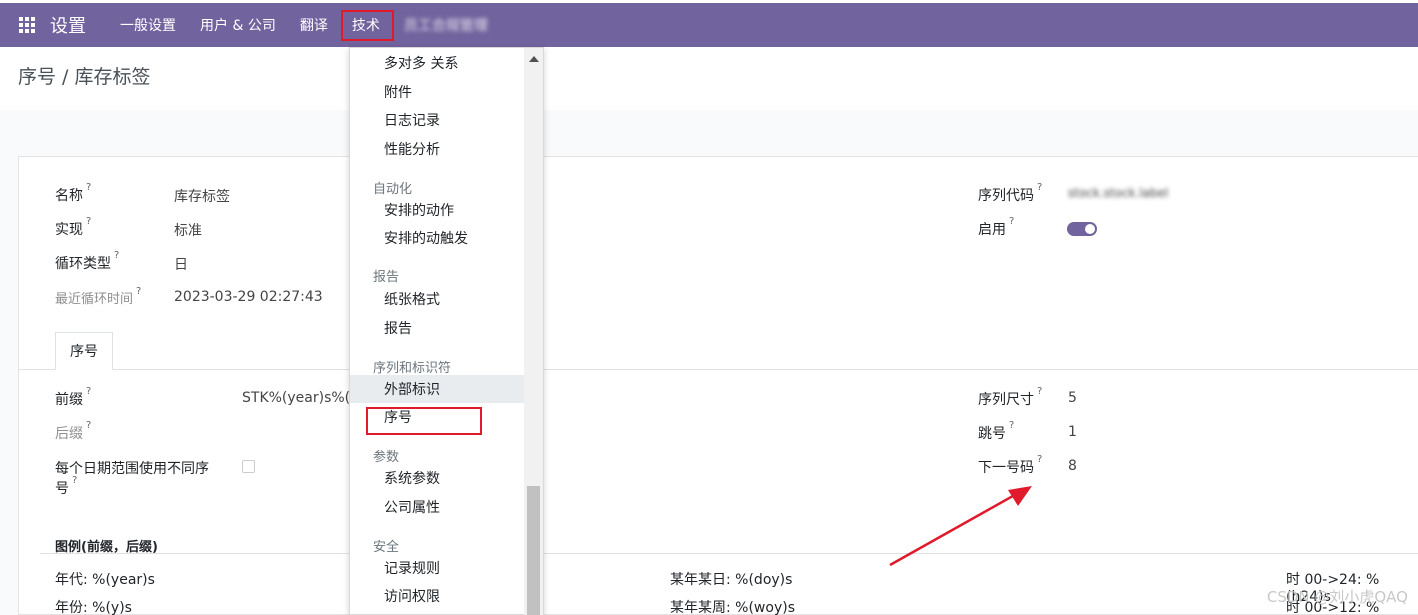  Describe the element at coordinates (437, 328) in the screenshot. I see `dropdown-item: 报告` at that location.